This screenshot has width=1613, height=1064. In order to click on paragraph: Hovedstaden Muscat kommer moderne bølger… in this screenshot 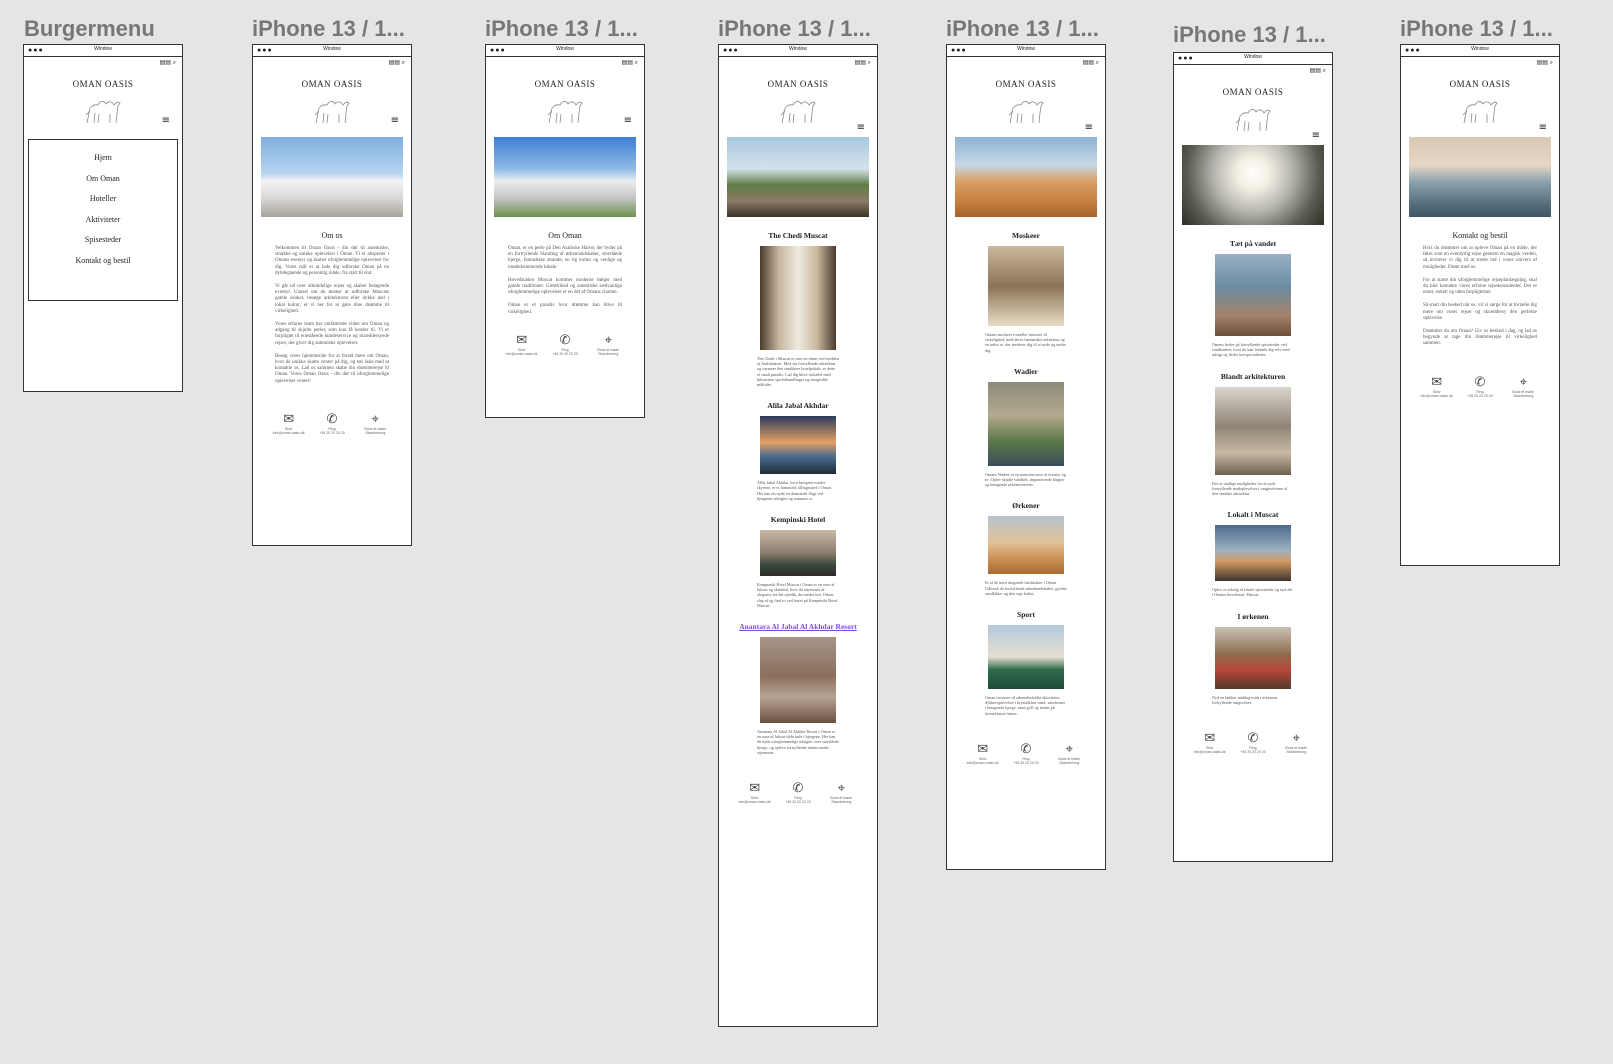, I will do `click(565, 286)`.